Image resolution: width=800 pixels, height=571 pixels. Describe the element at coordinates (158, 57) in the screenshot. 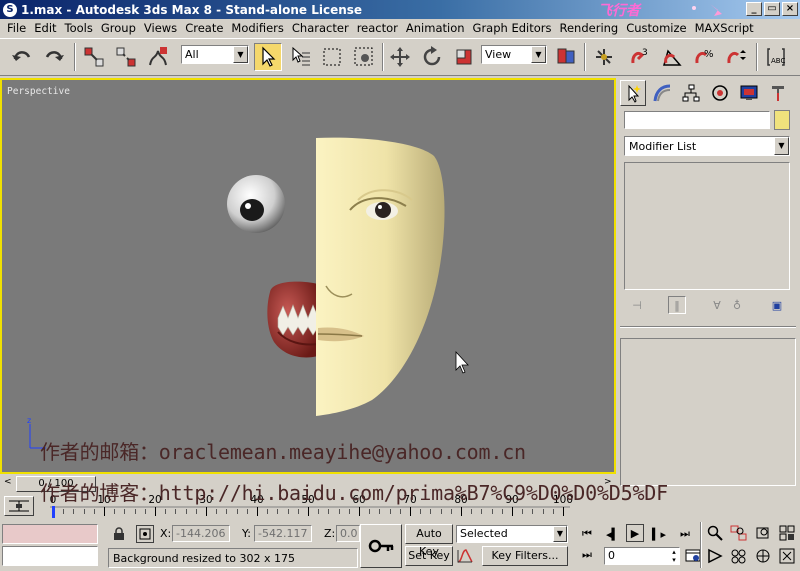

I see `bind-to-space-warp-icon` at that location.